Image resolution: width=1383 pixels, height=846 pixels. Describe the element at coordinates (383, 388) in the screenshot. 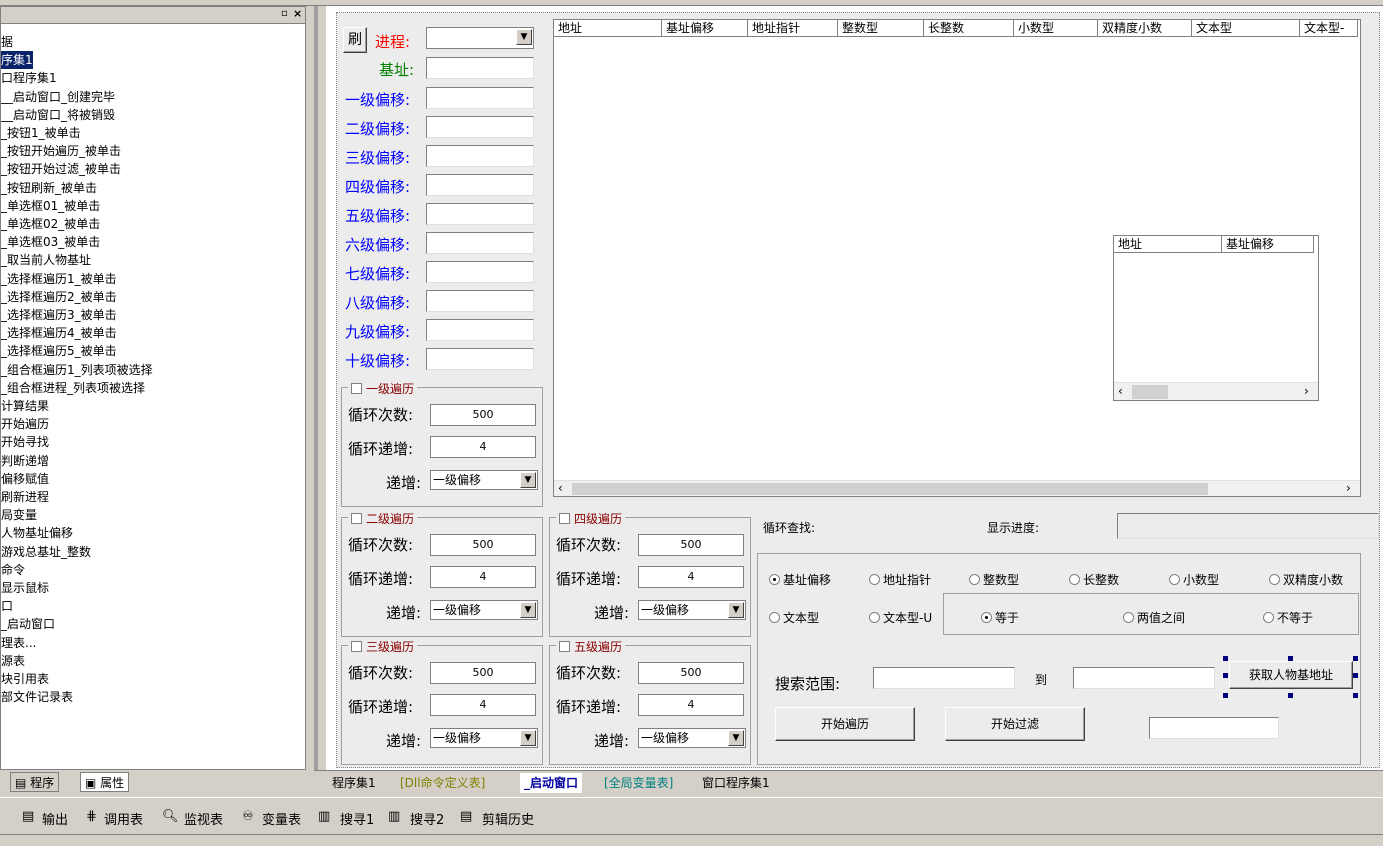

I see `traverse-group-title: 一级遍历` at that location.